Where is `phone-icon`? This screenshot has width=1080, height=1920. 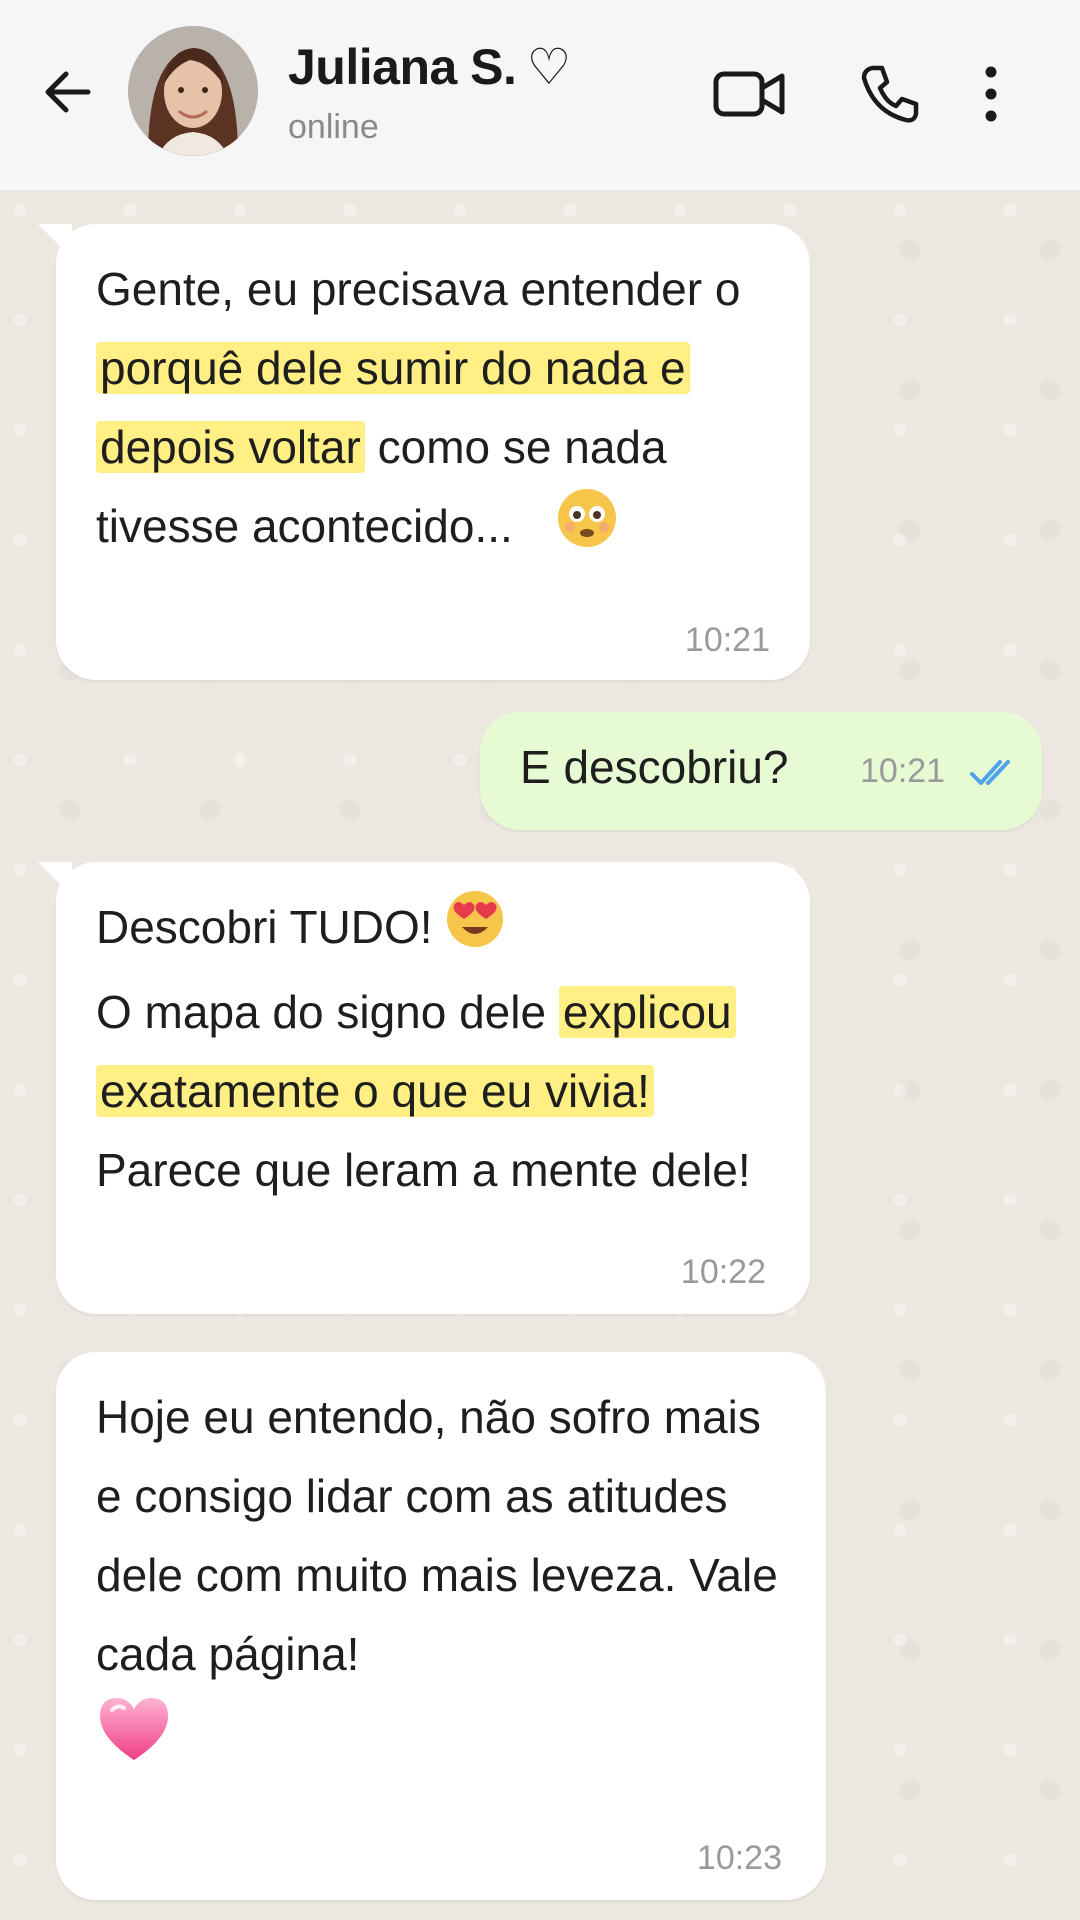
phone-icon is located at coordinates (890, 94).